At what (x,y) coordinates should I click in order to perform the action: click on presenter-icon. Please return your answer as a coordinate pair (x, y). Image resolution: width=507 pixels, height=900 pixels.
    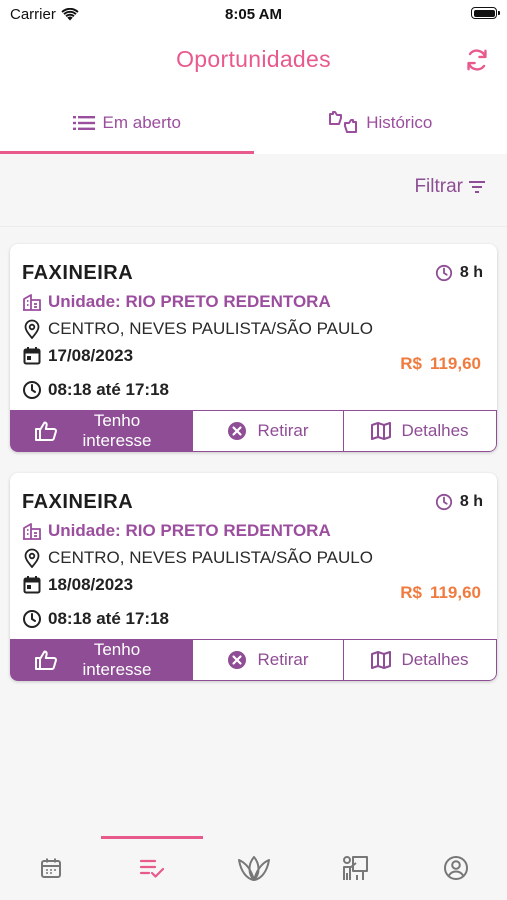
    Looking at the image, I should click on (355, 868).